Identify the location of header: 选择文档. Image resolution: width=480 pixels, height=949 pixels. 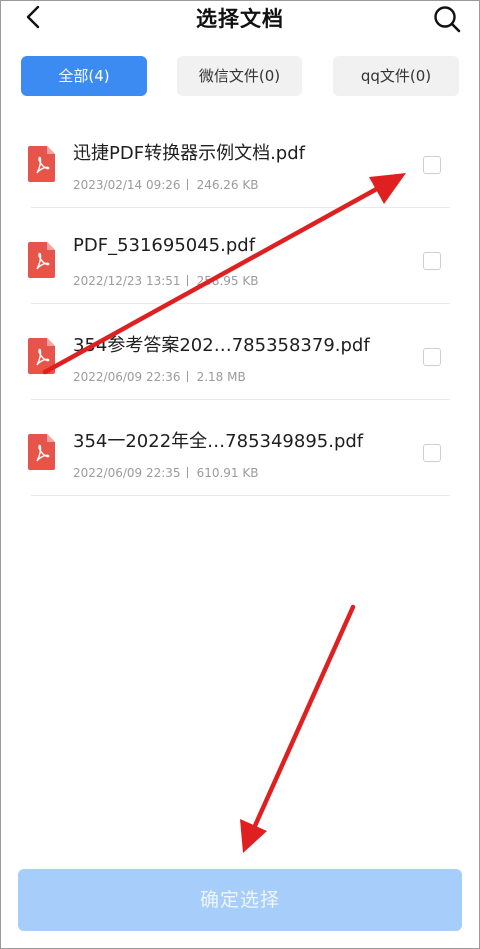
(240, 19).